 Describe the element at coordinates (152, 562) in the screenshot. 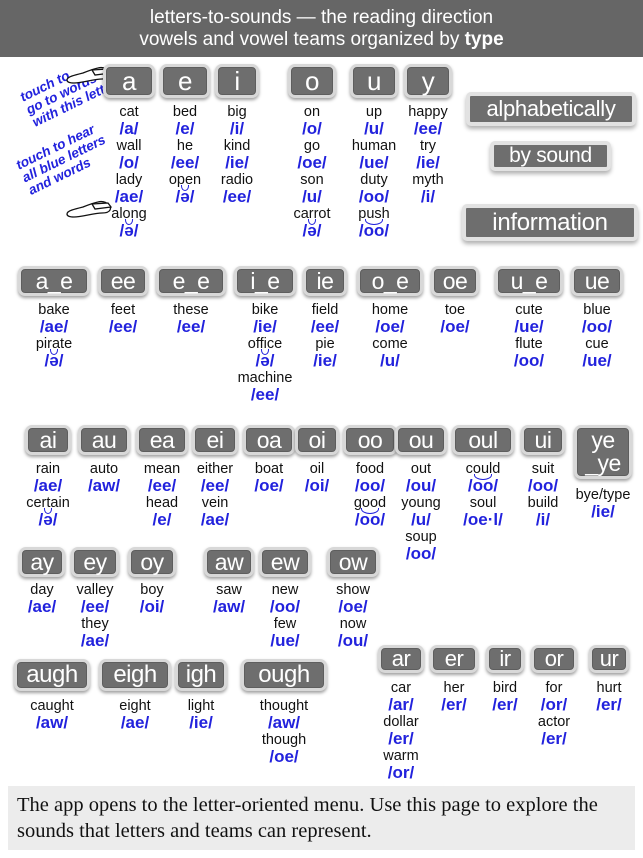

I see `letter-tile-oy: oy` at that location.